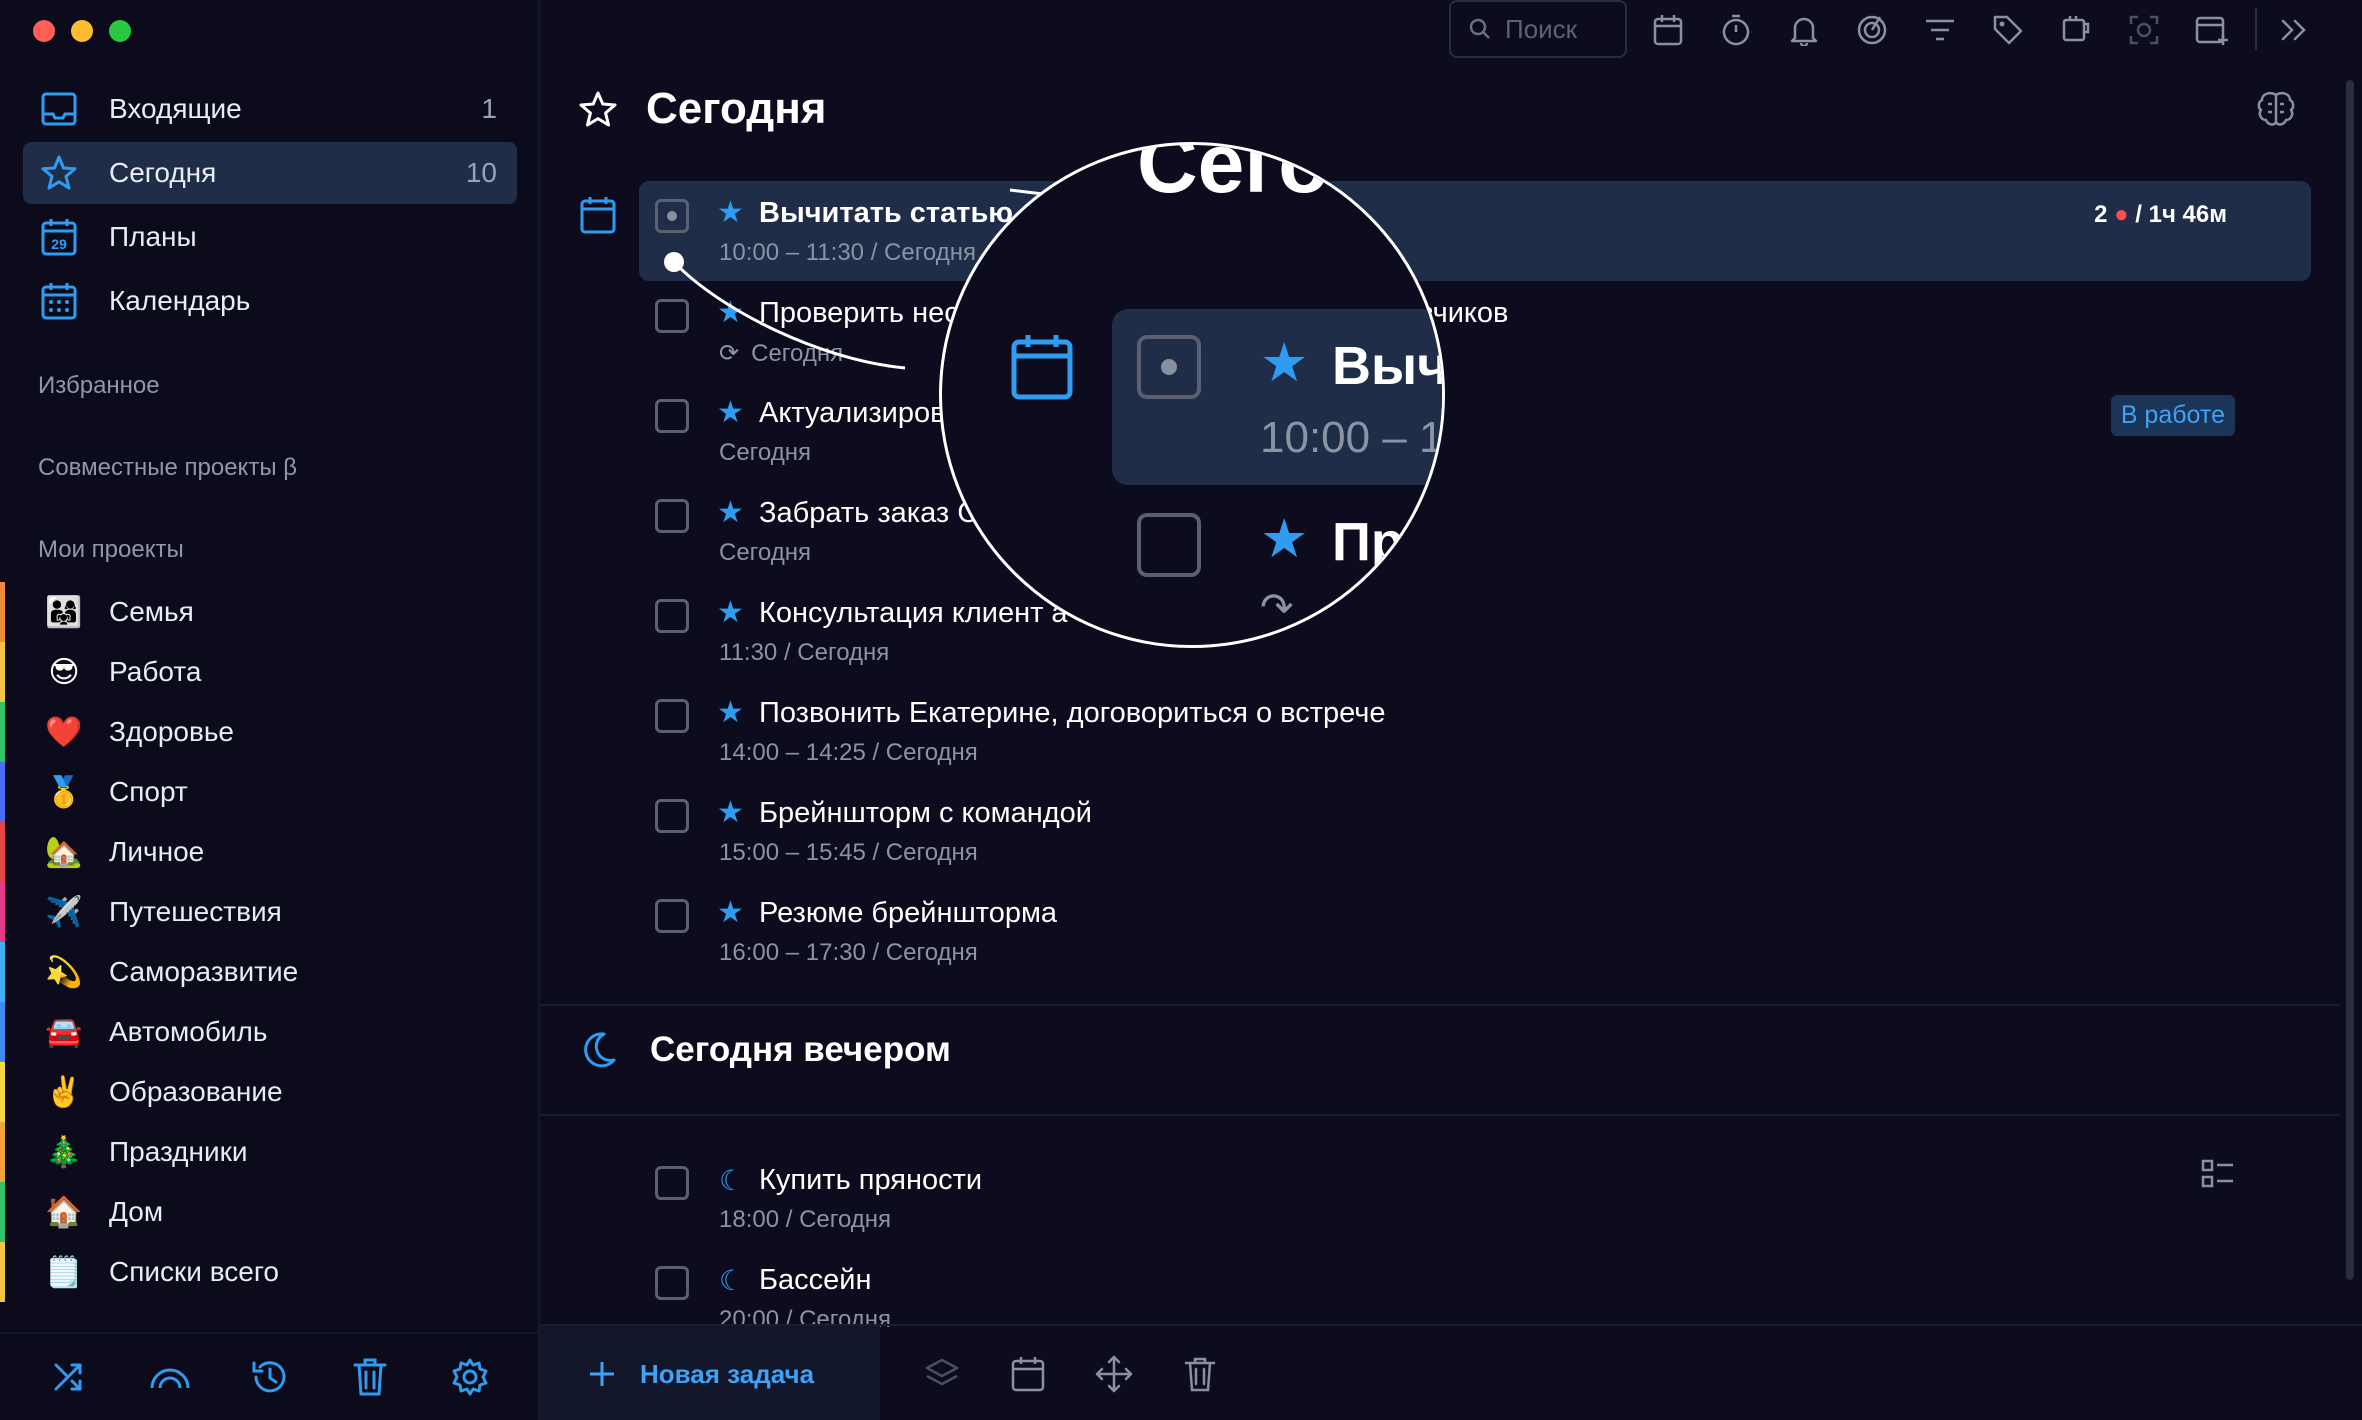 This screenshot has height=1420, width=2362. What do you see at coordinates (598, 217) in the screenshot?
I see `calendar-task-icon` at bounding box center [598, 217].